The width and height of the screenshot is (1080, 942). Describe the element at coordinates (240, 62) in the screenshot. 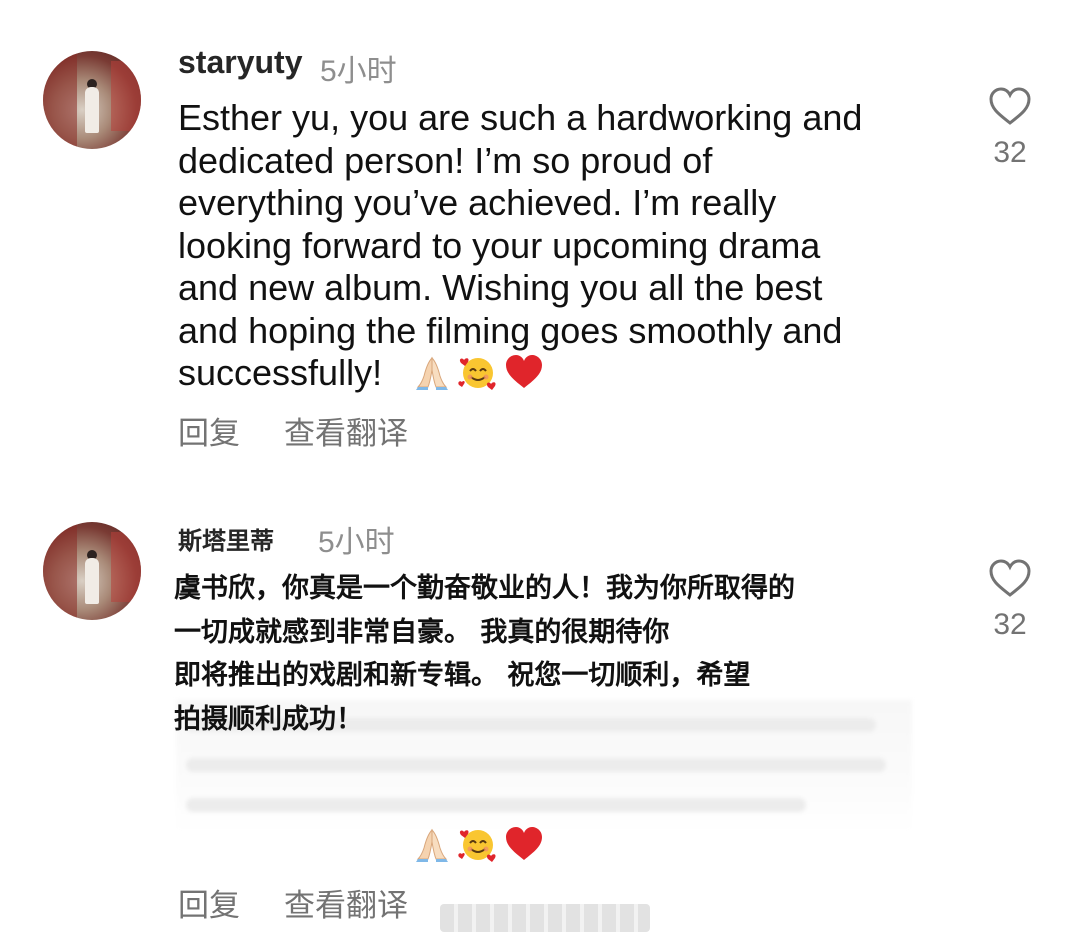

I see `comment-username: staryuty` at that location.